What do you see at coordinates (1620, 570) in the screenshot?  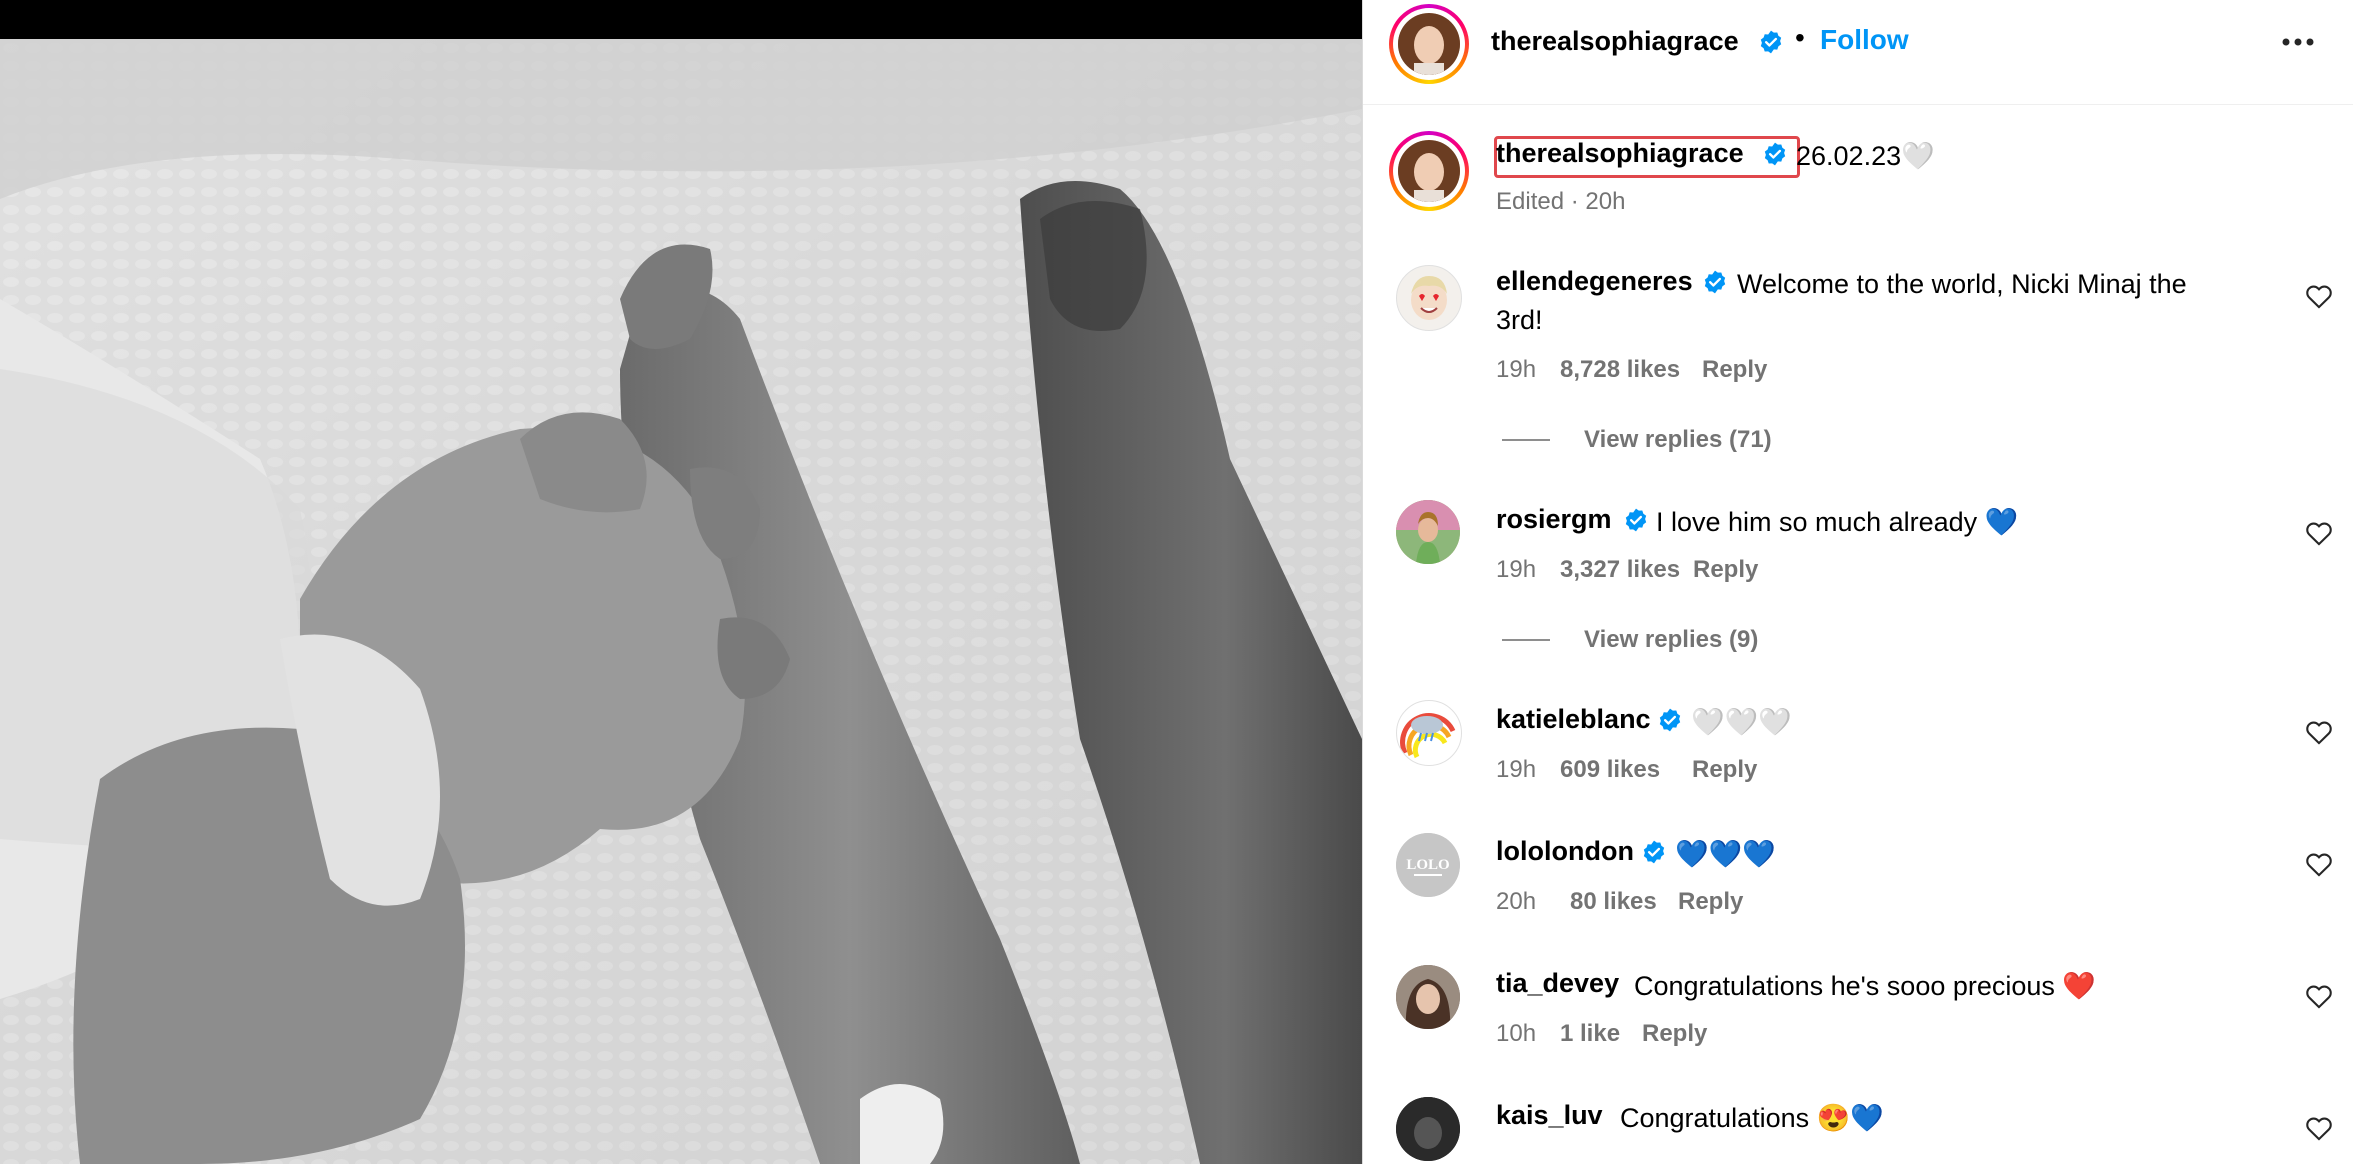 I see `comment-likes: 3,327 likes` at bounding box center [1620, 570].